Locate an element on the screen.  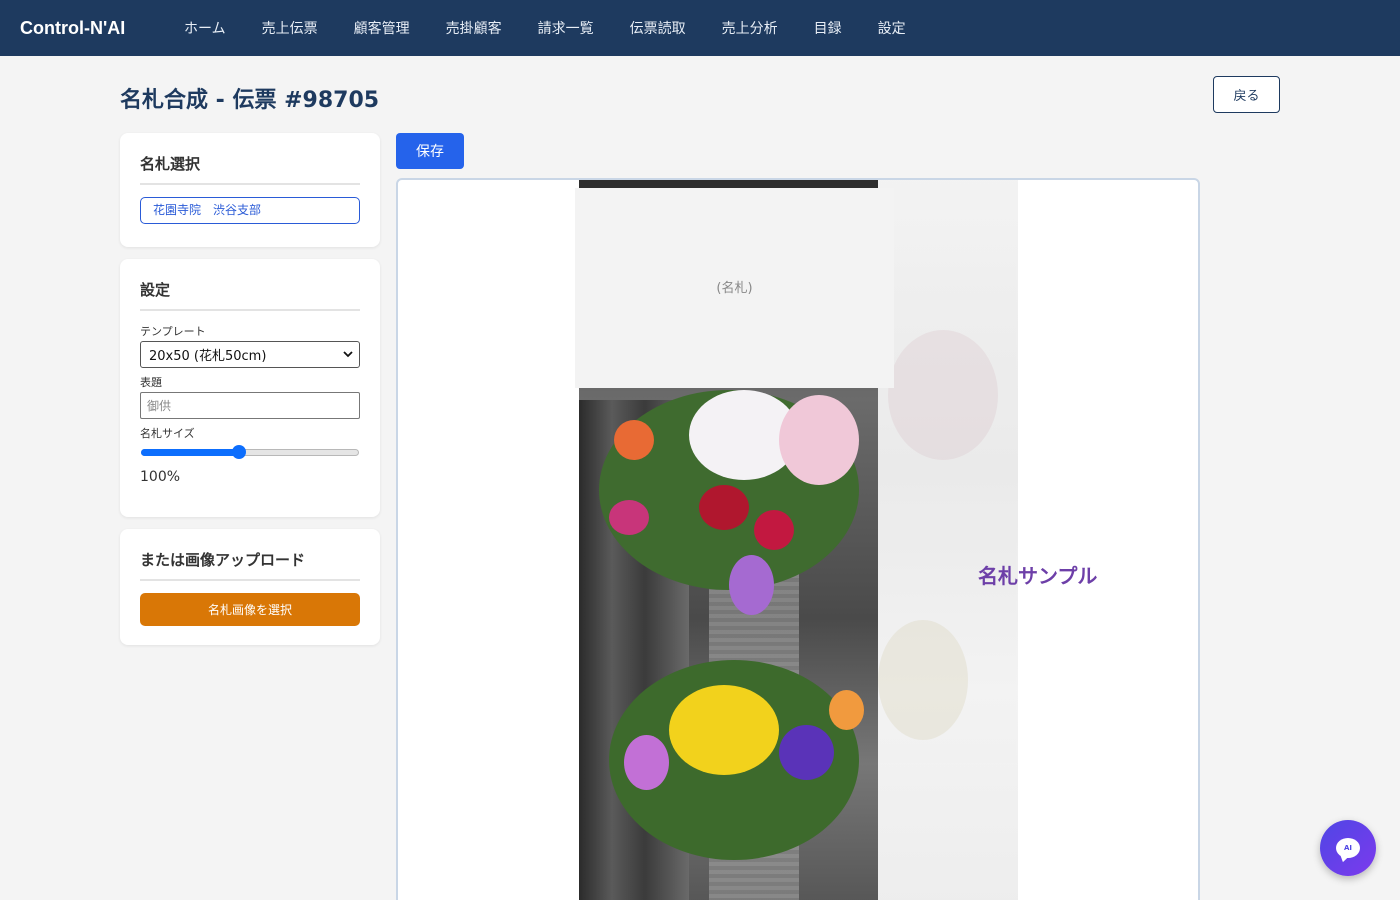
nav-sales-analysis: 売上分析 is located at coordinates (750, 28).